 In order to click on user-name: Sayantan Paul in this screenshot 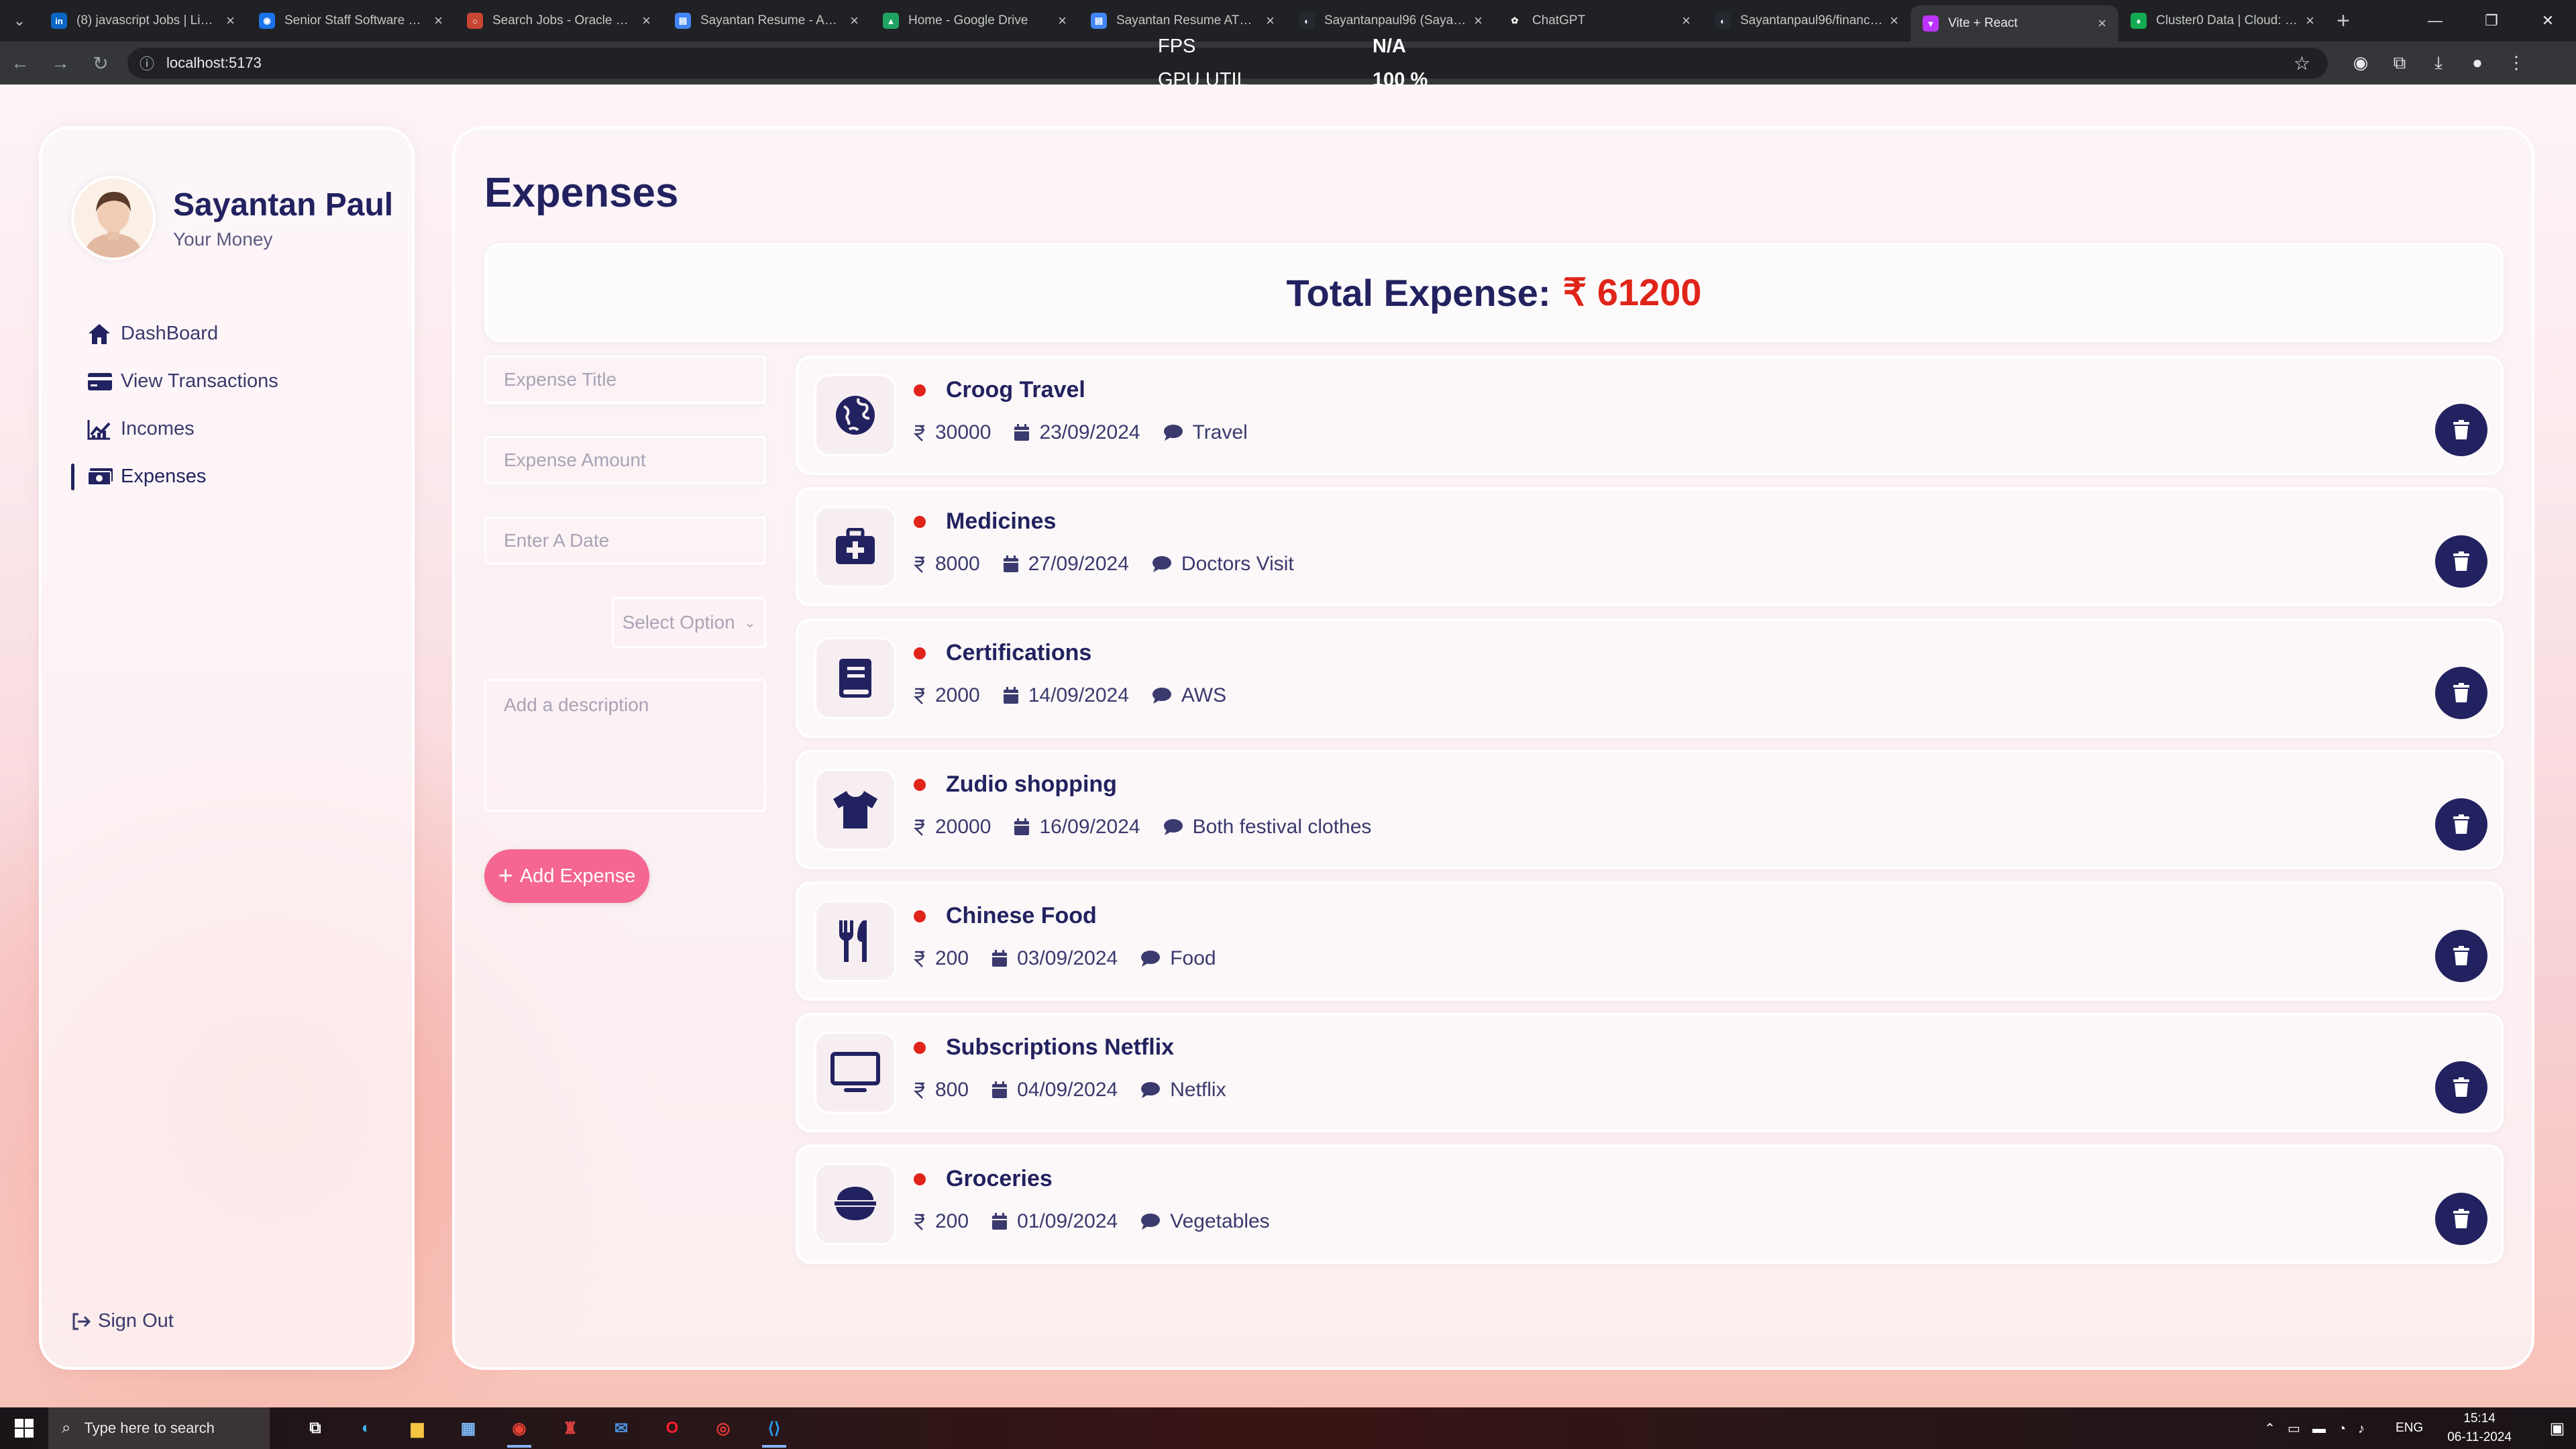, I will do `click(283, 204)`.